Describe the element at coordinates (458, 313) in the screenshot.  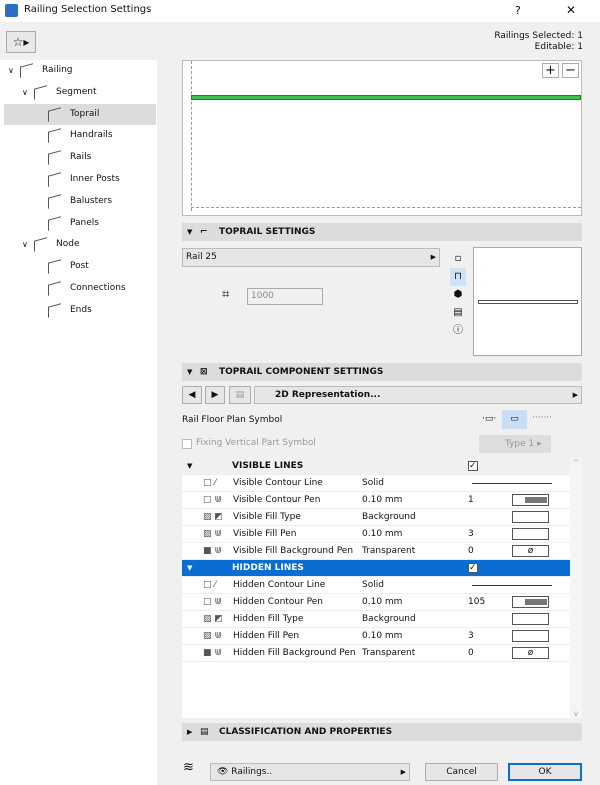
I see `section-icon: ▤` at that location.